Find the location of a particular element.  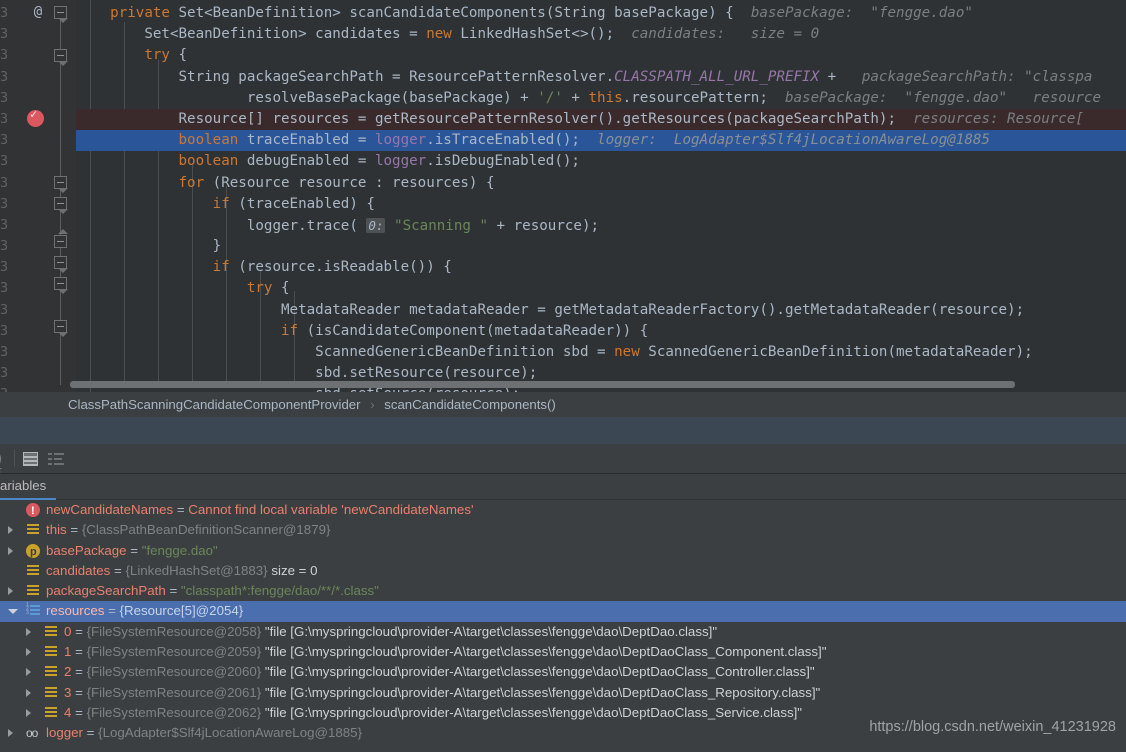

variable-row: 1 2 3 resources = {Resource[5]@2054} is located at coordinates (563, 611).